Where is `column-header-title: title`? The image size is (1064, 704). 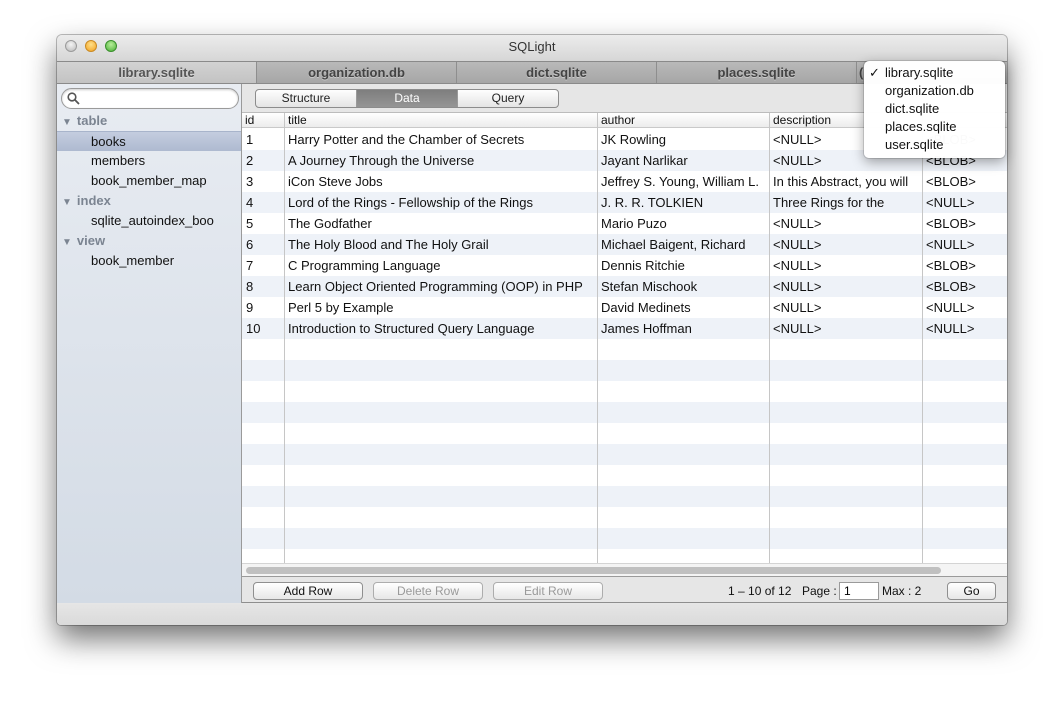 column-header-title: title is located at coordinates (440, 120).